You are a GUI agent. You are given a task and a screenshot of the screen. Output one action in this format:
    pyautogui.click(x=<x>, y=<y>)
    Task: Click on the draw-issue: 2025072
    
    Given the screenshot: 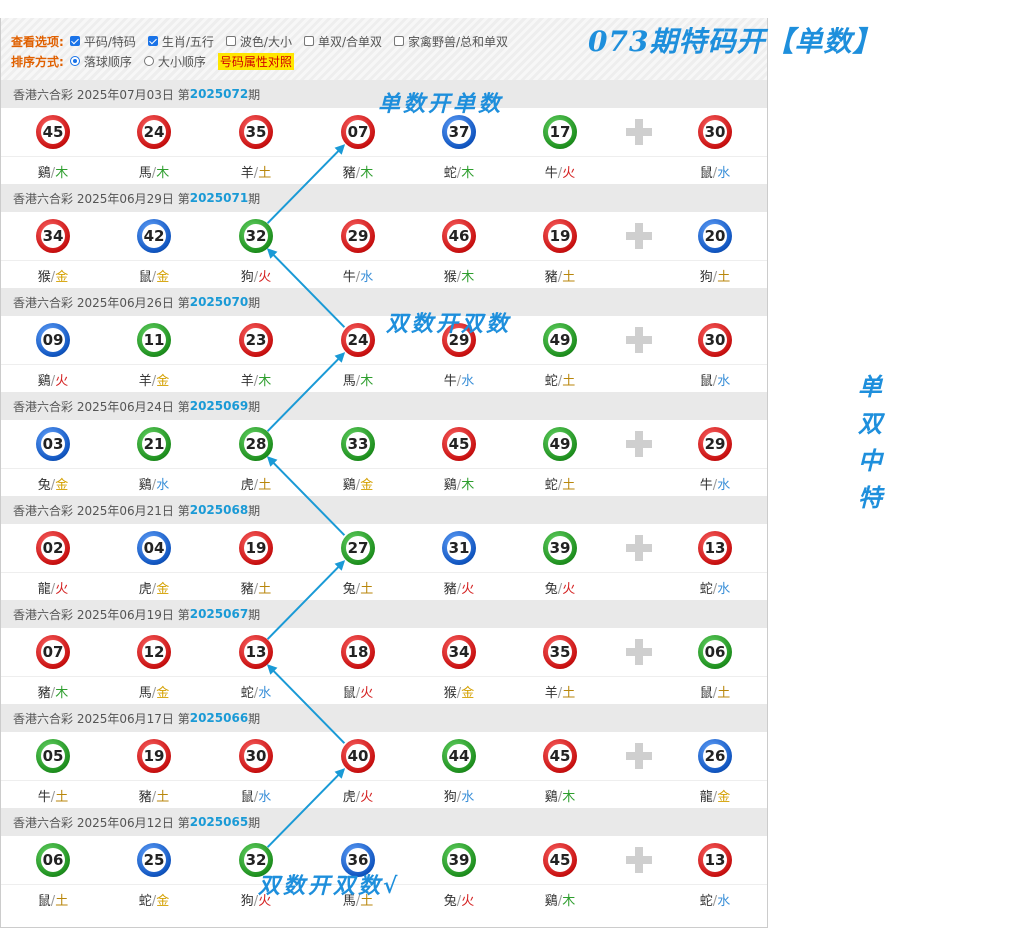 What is the action you would take?
    pyautogui.click(x=219, y=94)
    